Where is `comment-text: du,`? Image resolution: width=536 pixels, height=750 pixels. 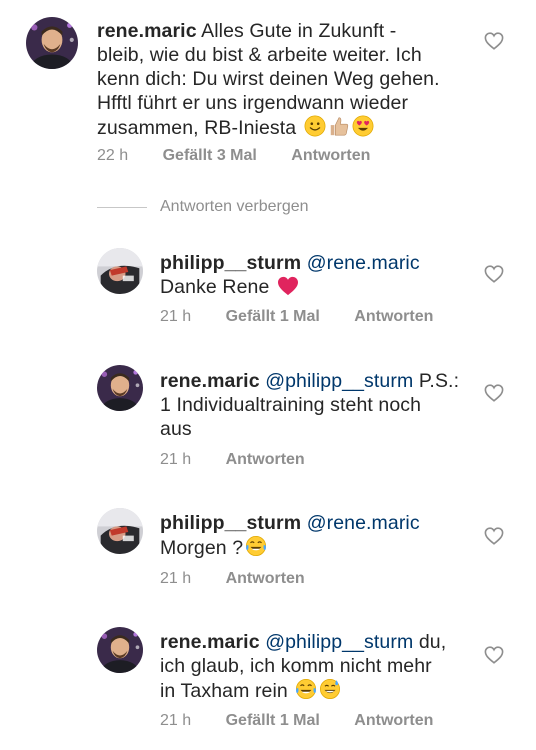
comment-text: du, is located at coordinates (432, 642).